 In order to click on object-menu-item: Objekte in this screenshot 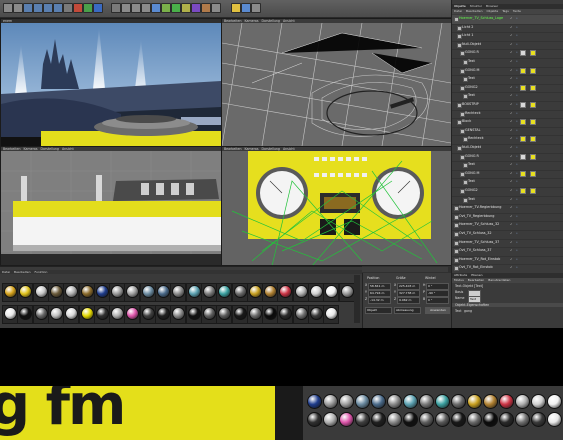, I will do `click(493, 11)`.